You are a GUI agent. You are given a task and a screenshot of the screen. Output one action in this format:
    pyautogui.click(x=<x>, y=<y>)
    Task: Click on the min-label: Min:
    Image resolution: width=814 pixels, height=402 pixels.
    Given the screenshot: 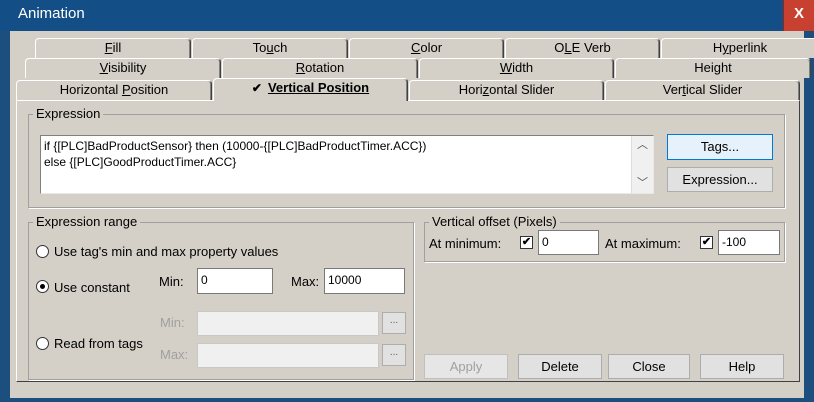 What is the action you would take?
    pyautogui.click(x=171, y=281)
    